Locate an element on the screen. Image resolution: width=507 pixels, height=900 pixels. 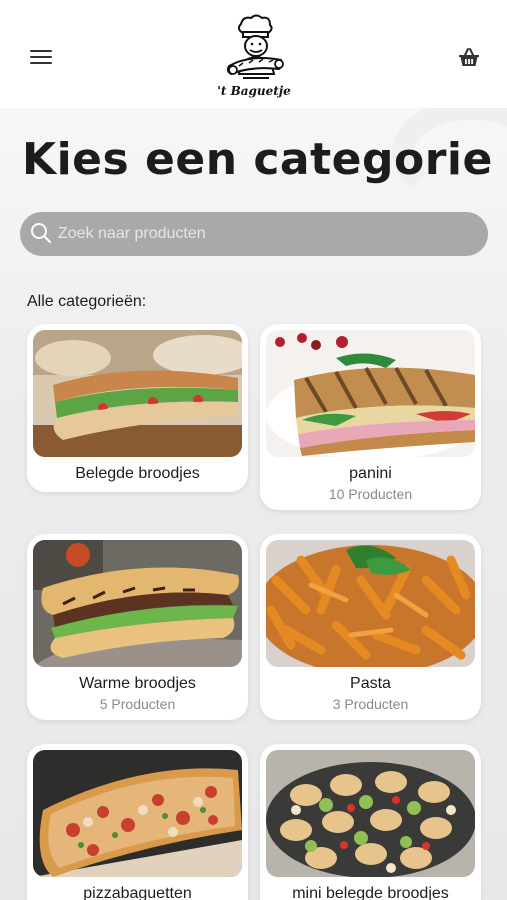
category-count: 3 Producten is located at coordinates (370, 704).